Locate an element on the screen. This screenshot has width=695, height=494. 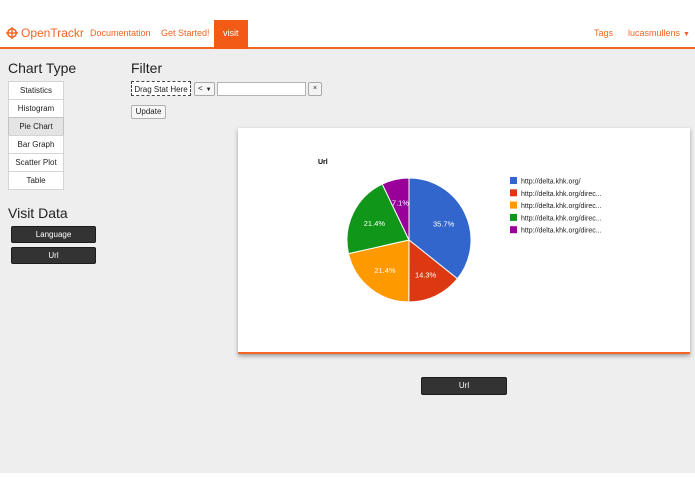
user-menu: lucasmullens ▼ is located at coordinates (659, 33).